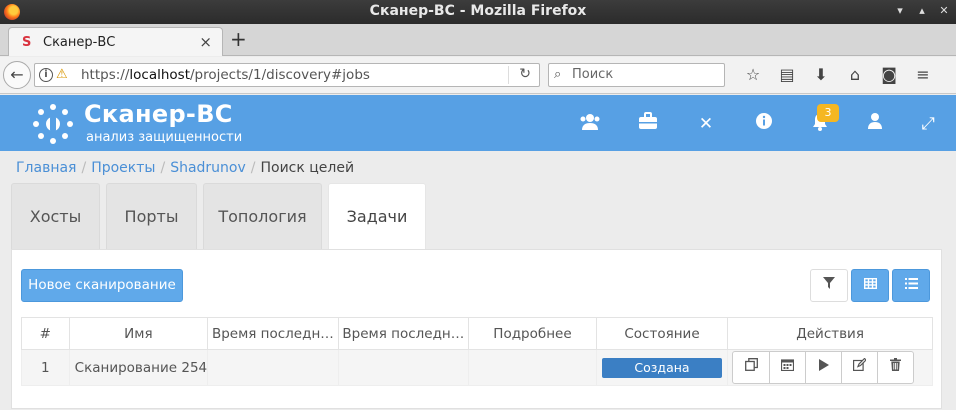  Describe the element at coordinates (46, 168) in the screenshot. I see `breadcrumb-home: Главная` at that location.